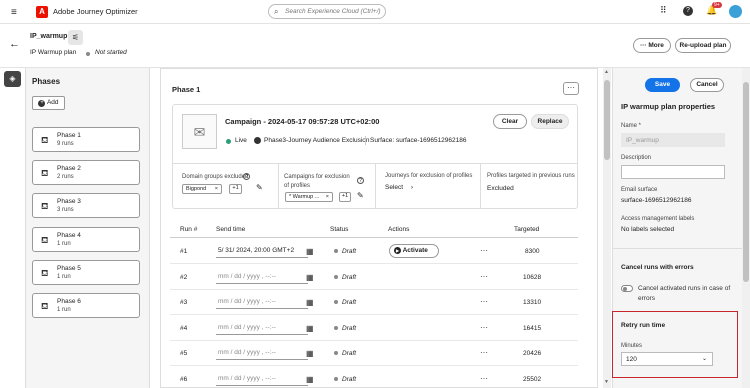 This screenshot has height=388, width=750. Describe the element at coordinates (550, 121) in the screenshot. I see `replace-button: Replace` at that location.